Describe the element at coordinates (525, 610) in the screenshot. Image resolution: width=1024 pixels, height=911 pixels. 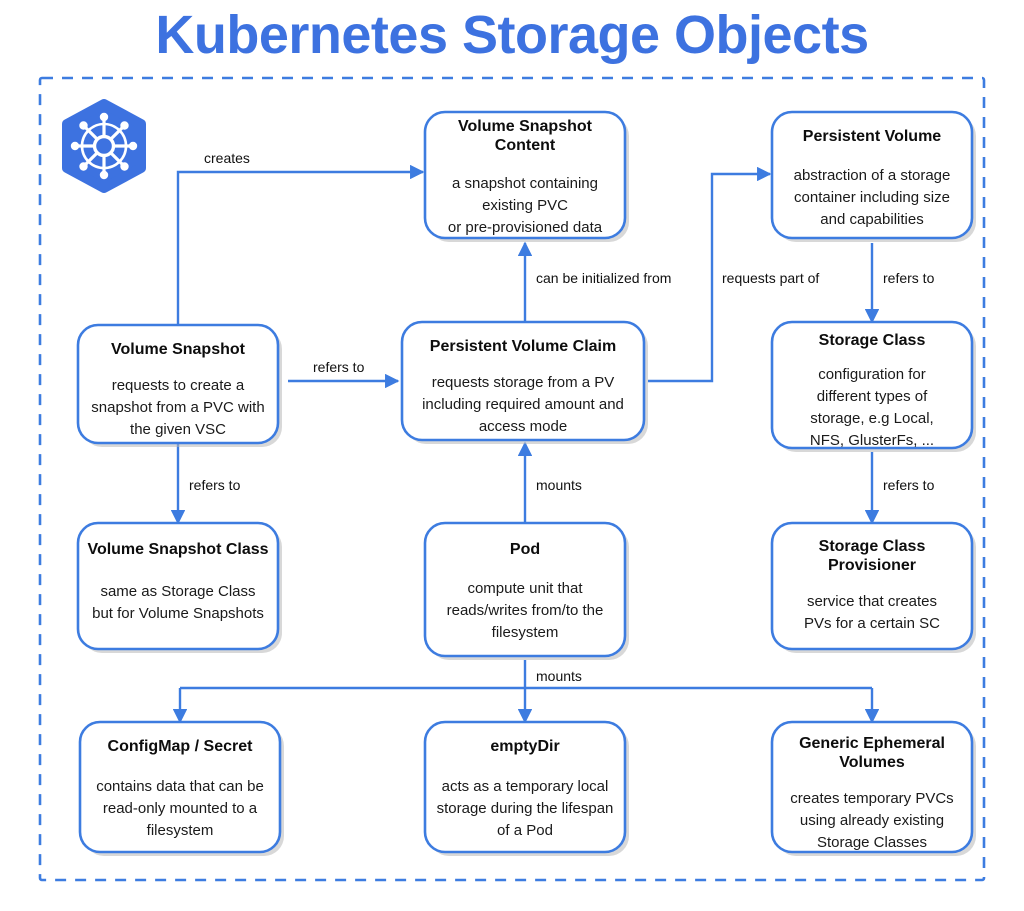
I see `node-desc-line: reads/writes from/to the` at that location.